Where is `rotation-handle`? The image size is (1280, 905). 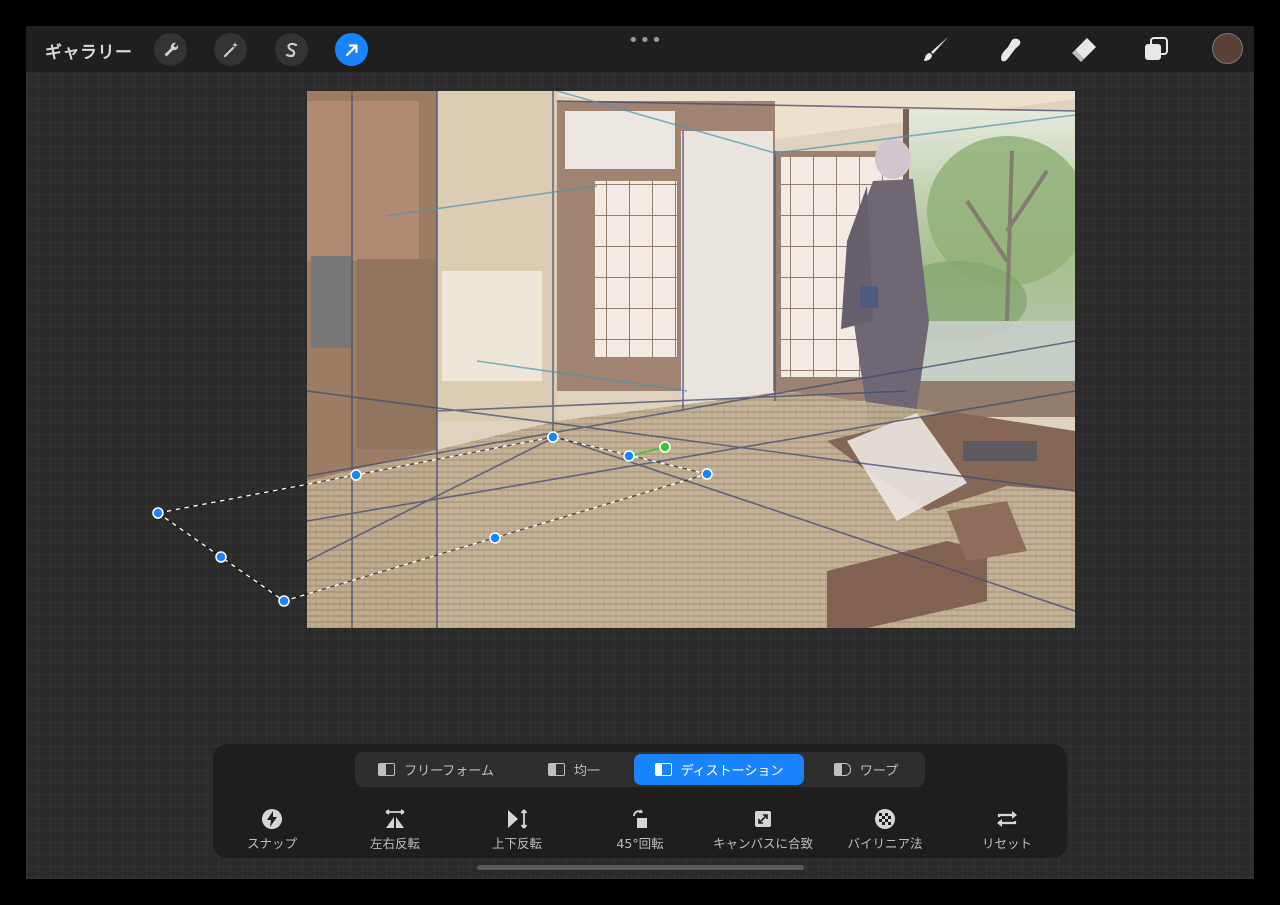 rotation-handle is located at coordinates (665, 447).